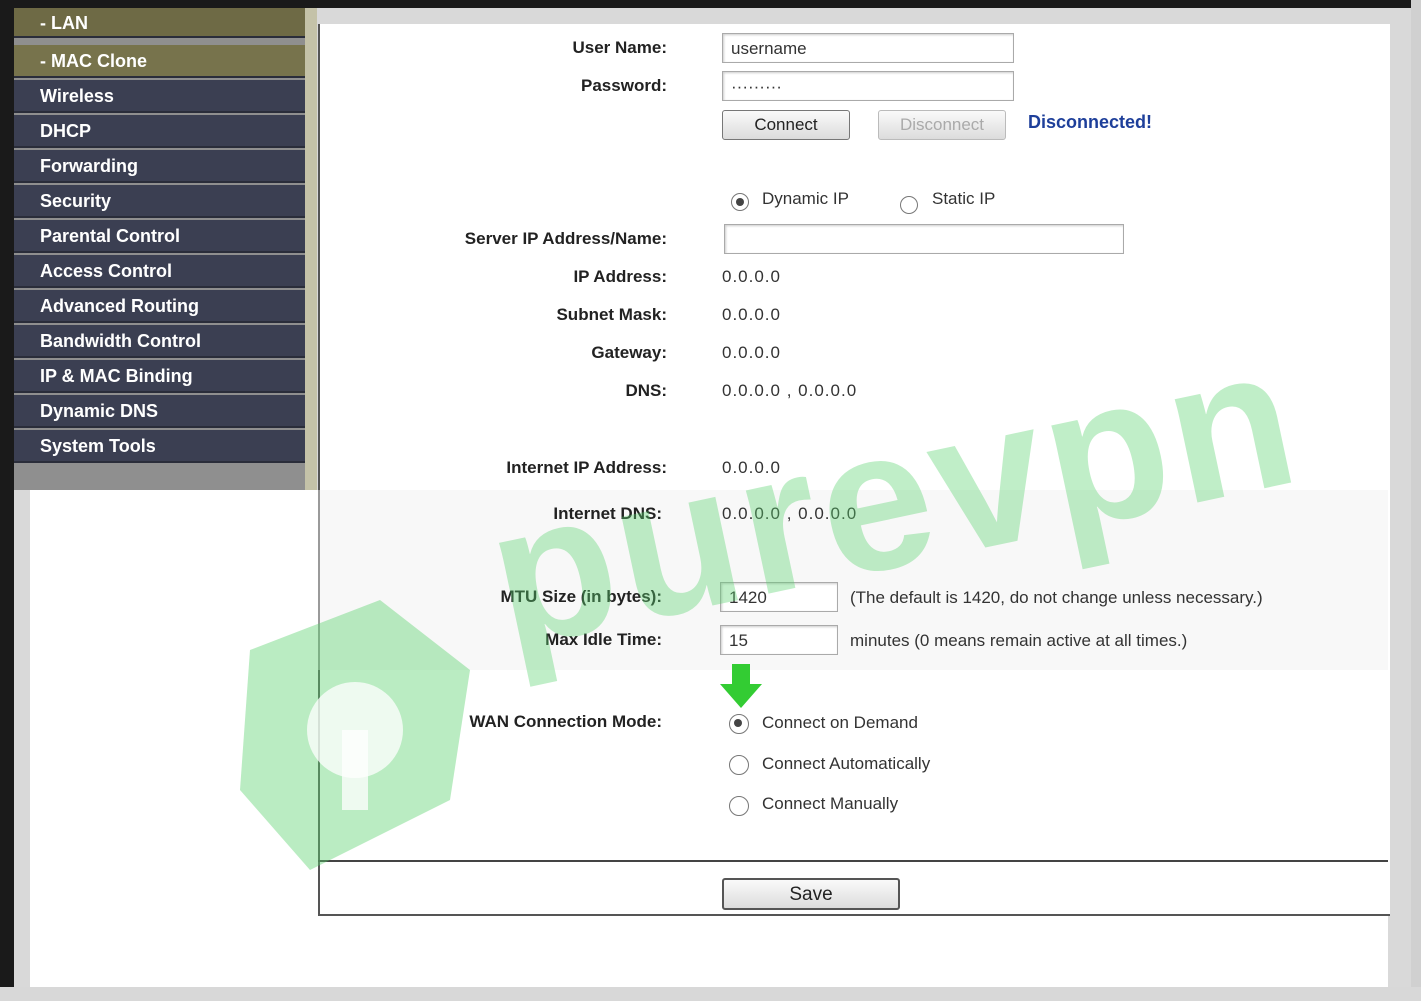 The width and height of the screenshot is (1421, 1001). What do you see at coordinates (1090, 122) in the screenshot?
I see `connection-status: Disconnected!` at bounding box center [1090, 122].